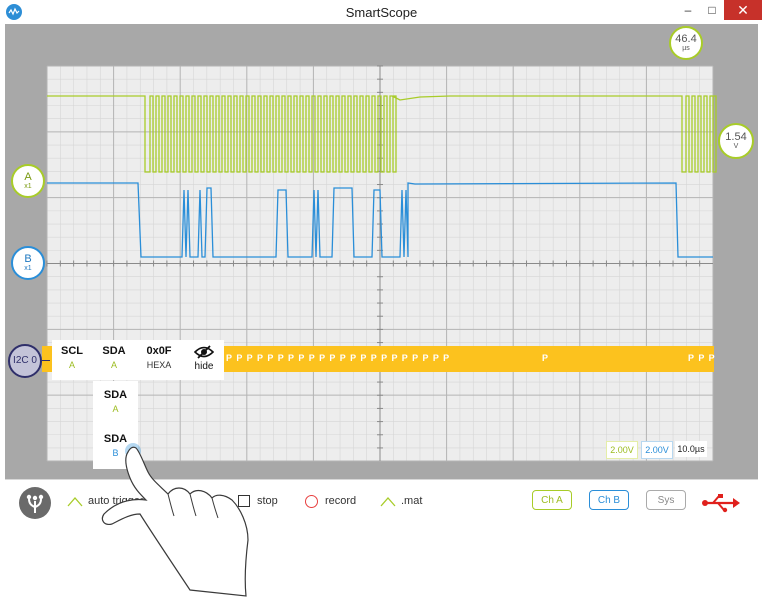 This screenshot has height=599, width=763. I want to click on time-offset-marker: 46.4 µs, so click(686, 43).